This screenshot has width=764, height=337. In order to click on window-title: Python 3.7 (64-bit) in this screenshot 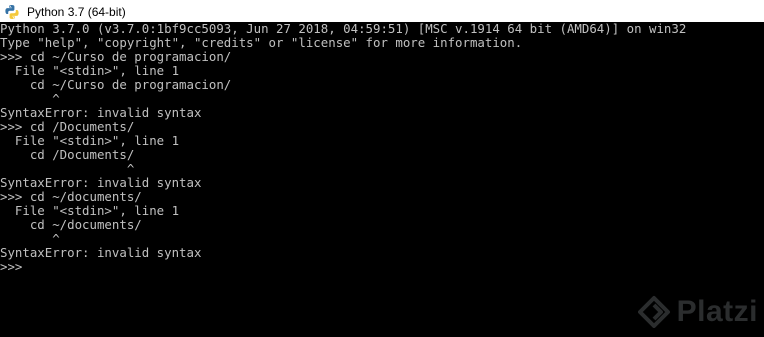, I will do `click(76, 12)`.